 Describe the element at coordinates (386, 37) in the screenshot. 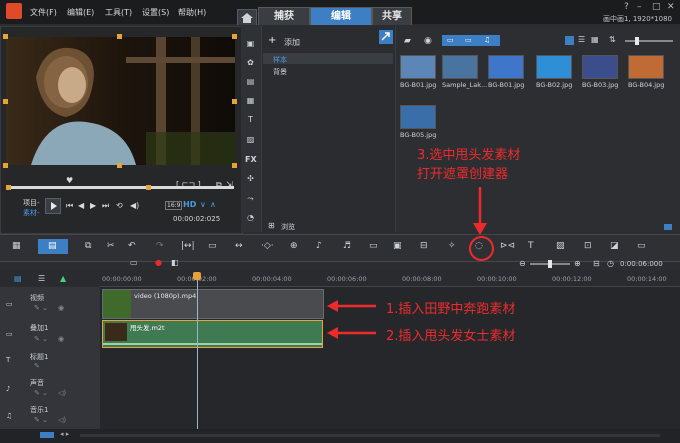

I see `library-expand-icon` at that location.